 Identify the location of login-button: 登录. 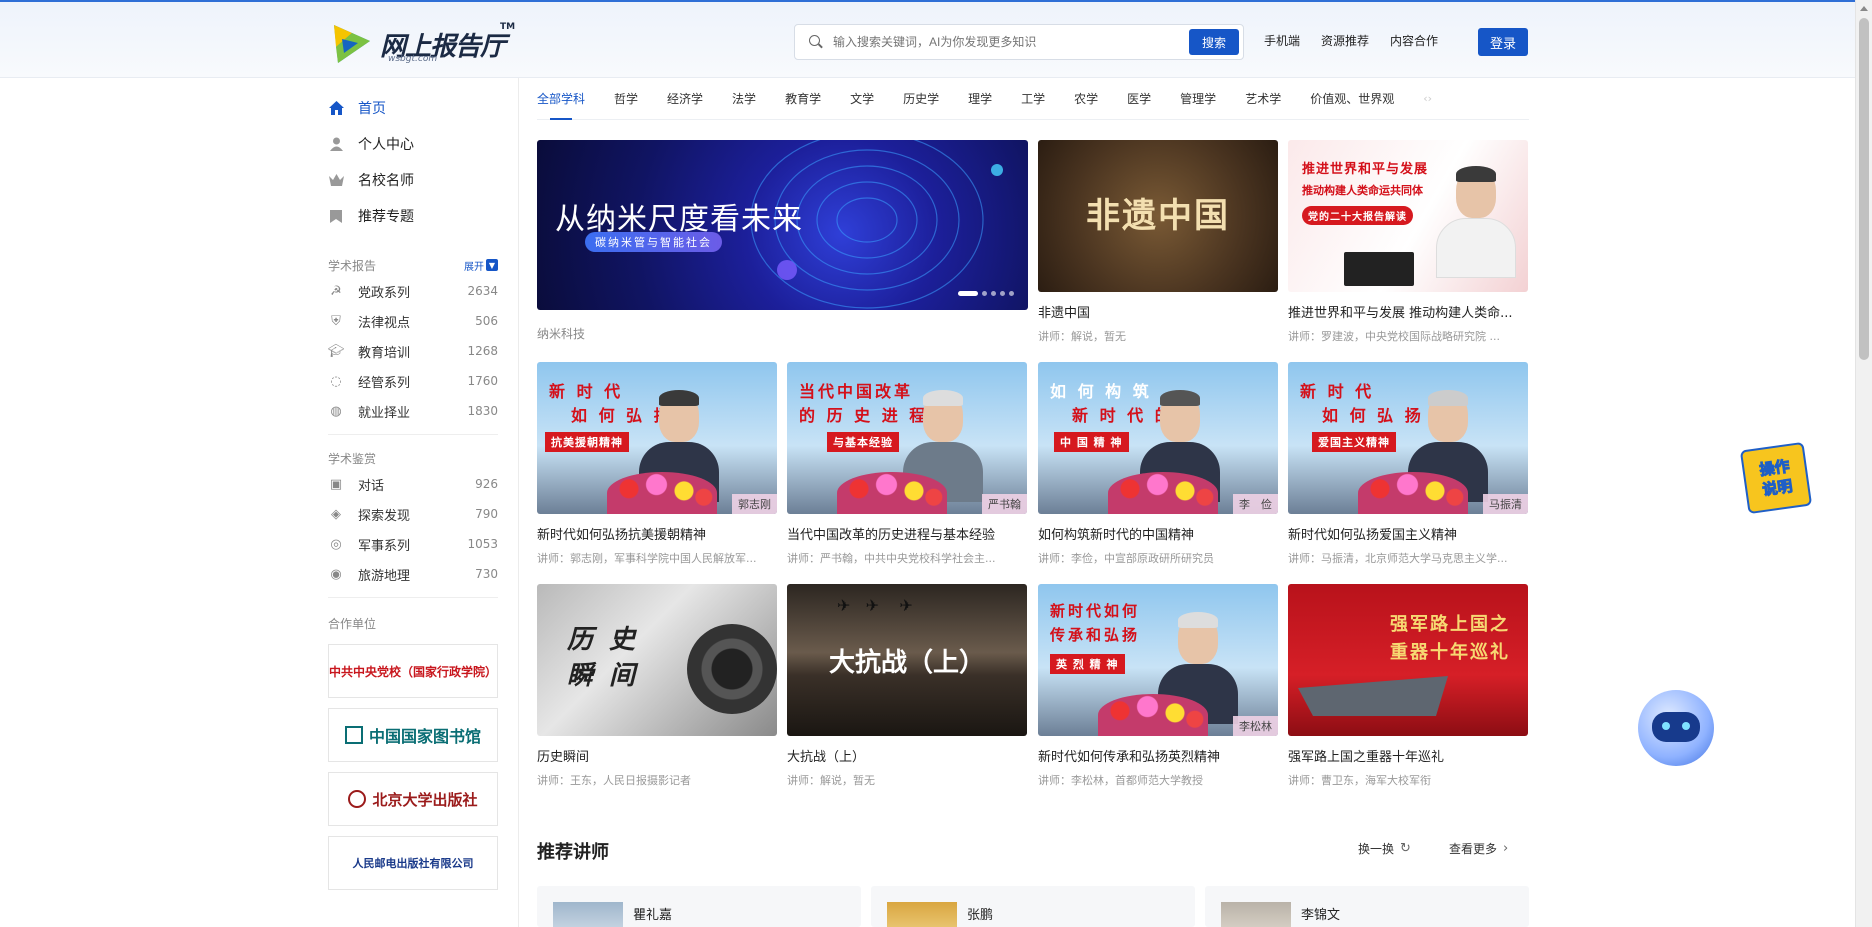
(1503, 42).